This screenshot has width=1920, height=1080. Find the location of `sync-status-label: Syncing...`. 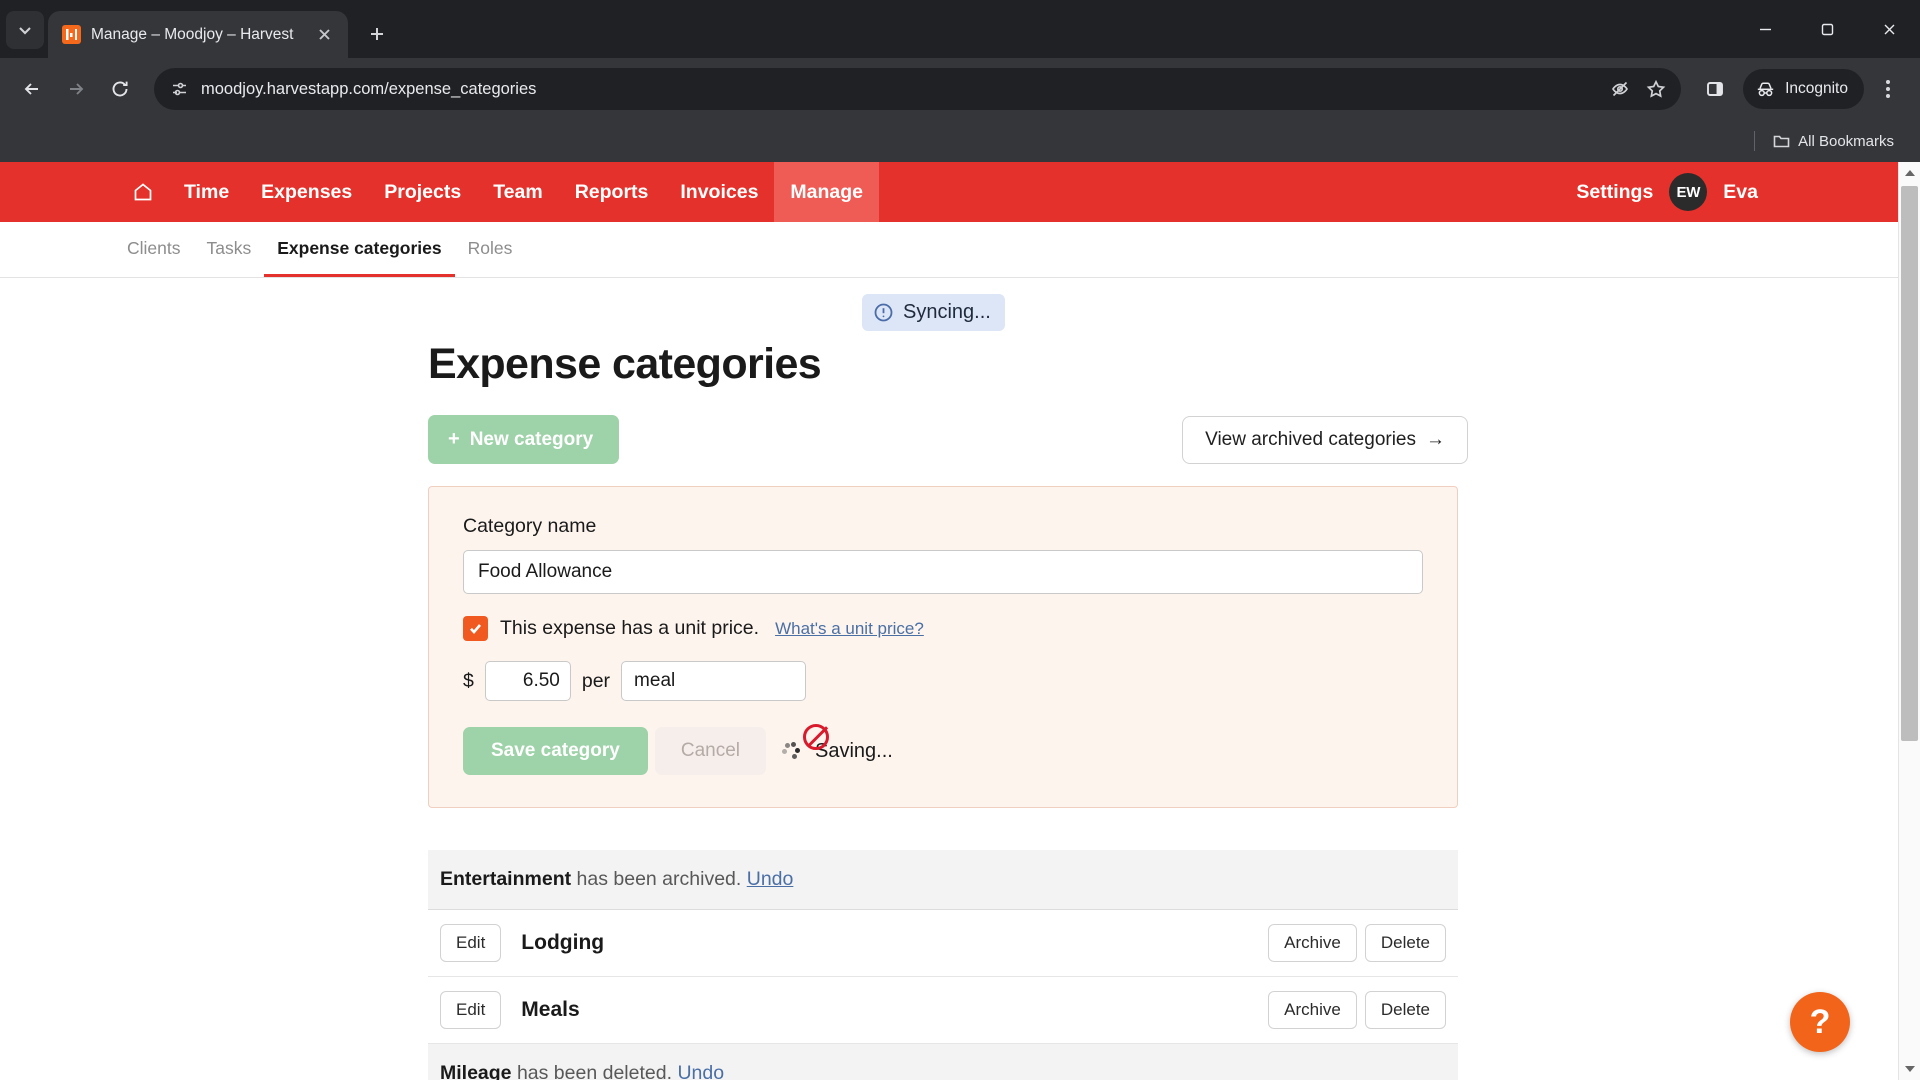

sync-status-label: Syncing... is located at coordinates (947, 312).